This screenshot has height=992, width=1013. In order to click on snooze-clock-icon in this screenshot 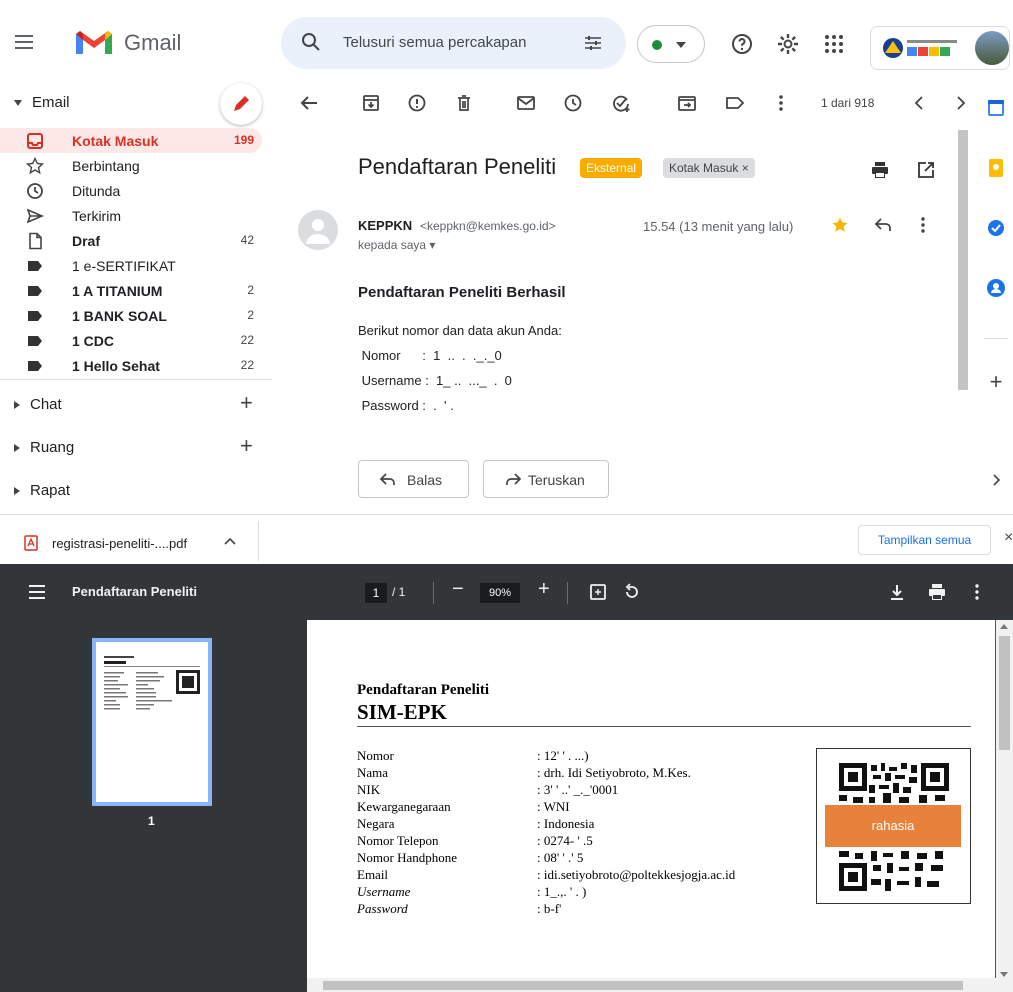, I will do `click(573, 103)`.